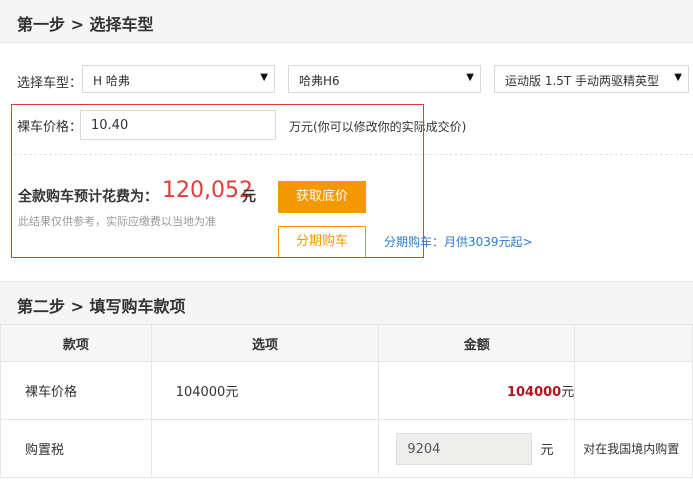 The width and height of the screenshot is (693, 483). What do you see at coordinates (178, 79) in the screenshot?
I see `brand-select: H 哈弗 ▼` at bounding box center [178, 79].